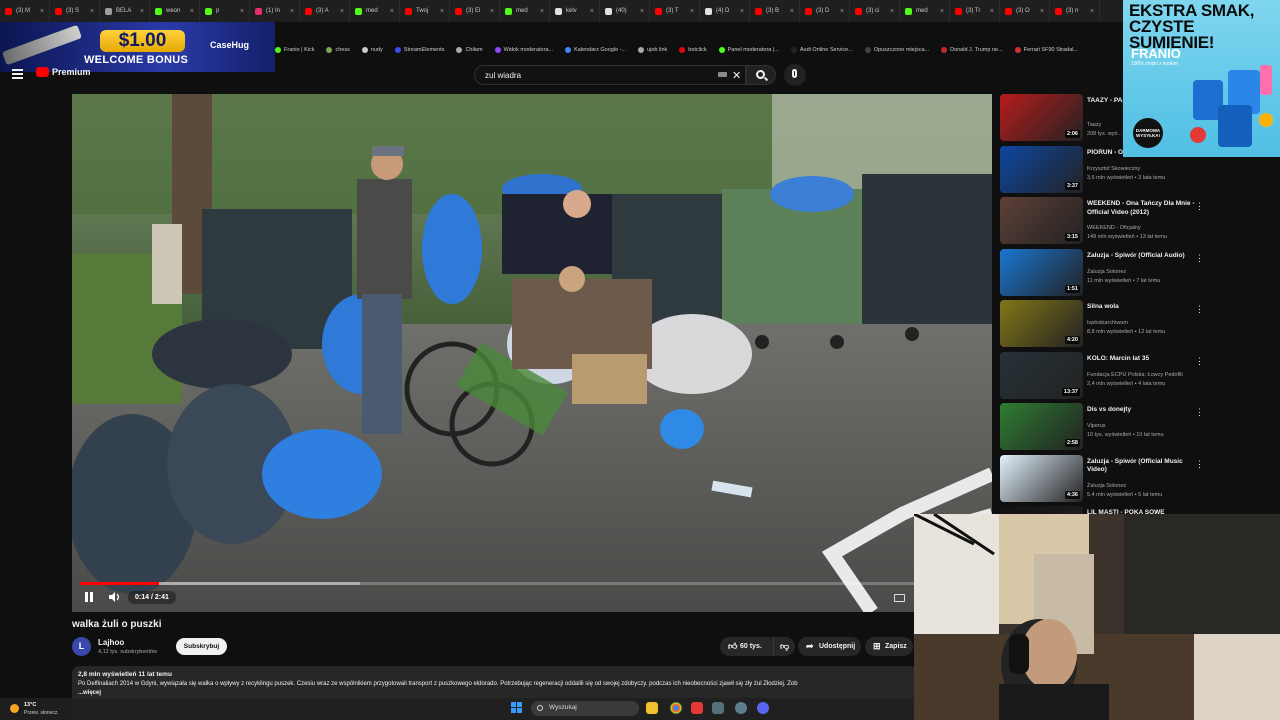 Image resolution: width=1280 pixels, height=720 pixels. What do you see at coordinates (1141, 466) in the screenshot?
I see `recommendation-title: Żaluzja - Śpiwór (Official Music Video)` at bounding box center [1141, 466].